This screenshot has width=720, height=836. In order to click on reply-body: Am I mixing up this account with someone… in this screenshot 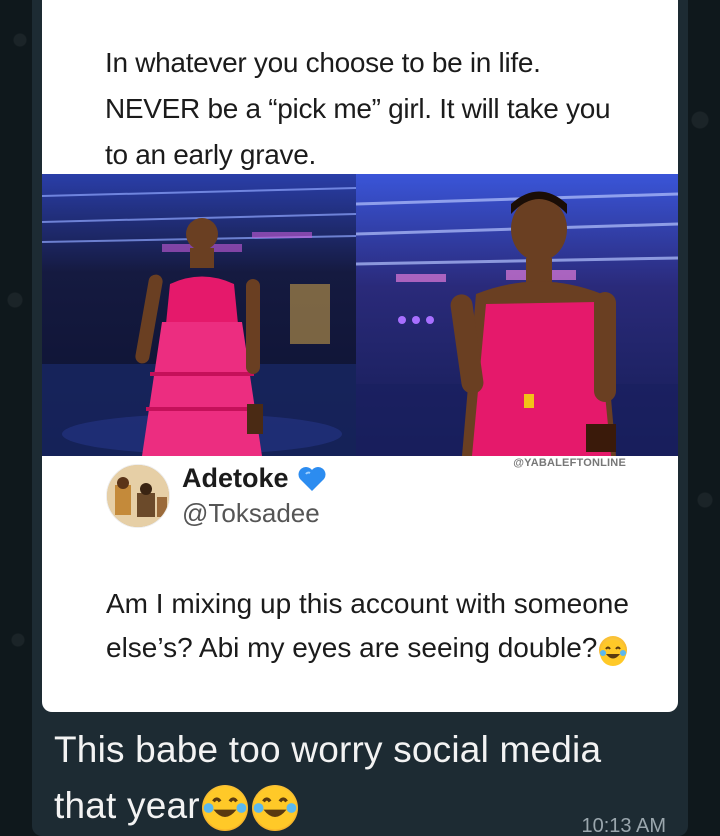, I will do `click(367, 625)`.